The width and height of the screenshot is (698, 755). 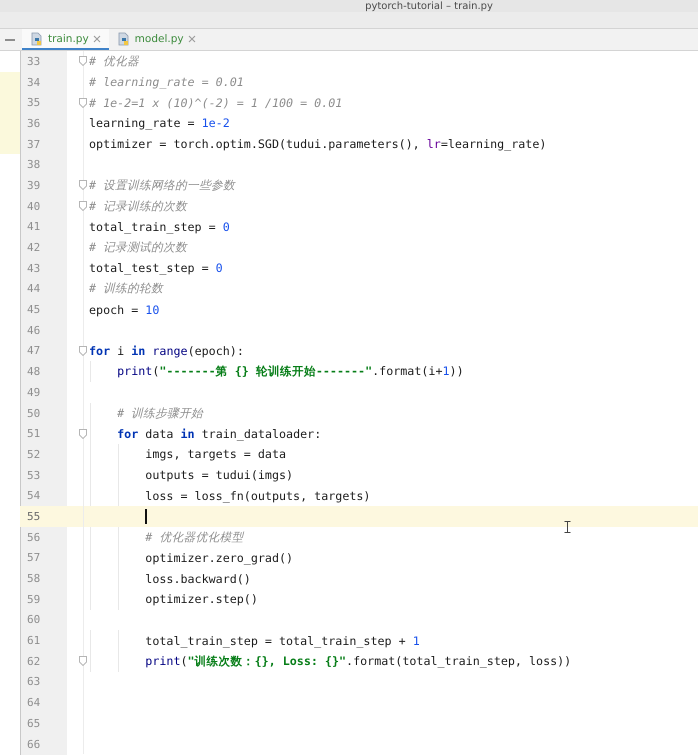 What do you see at coordinates (33, 641) in the screenshot?
I see `line-number: 61` at bounding box center [33, 641].